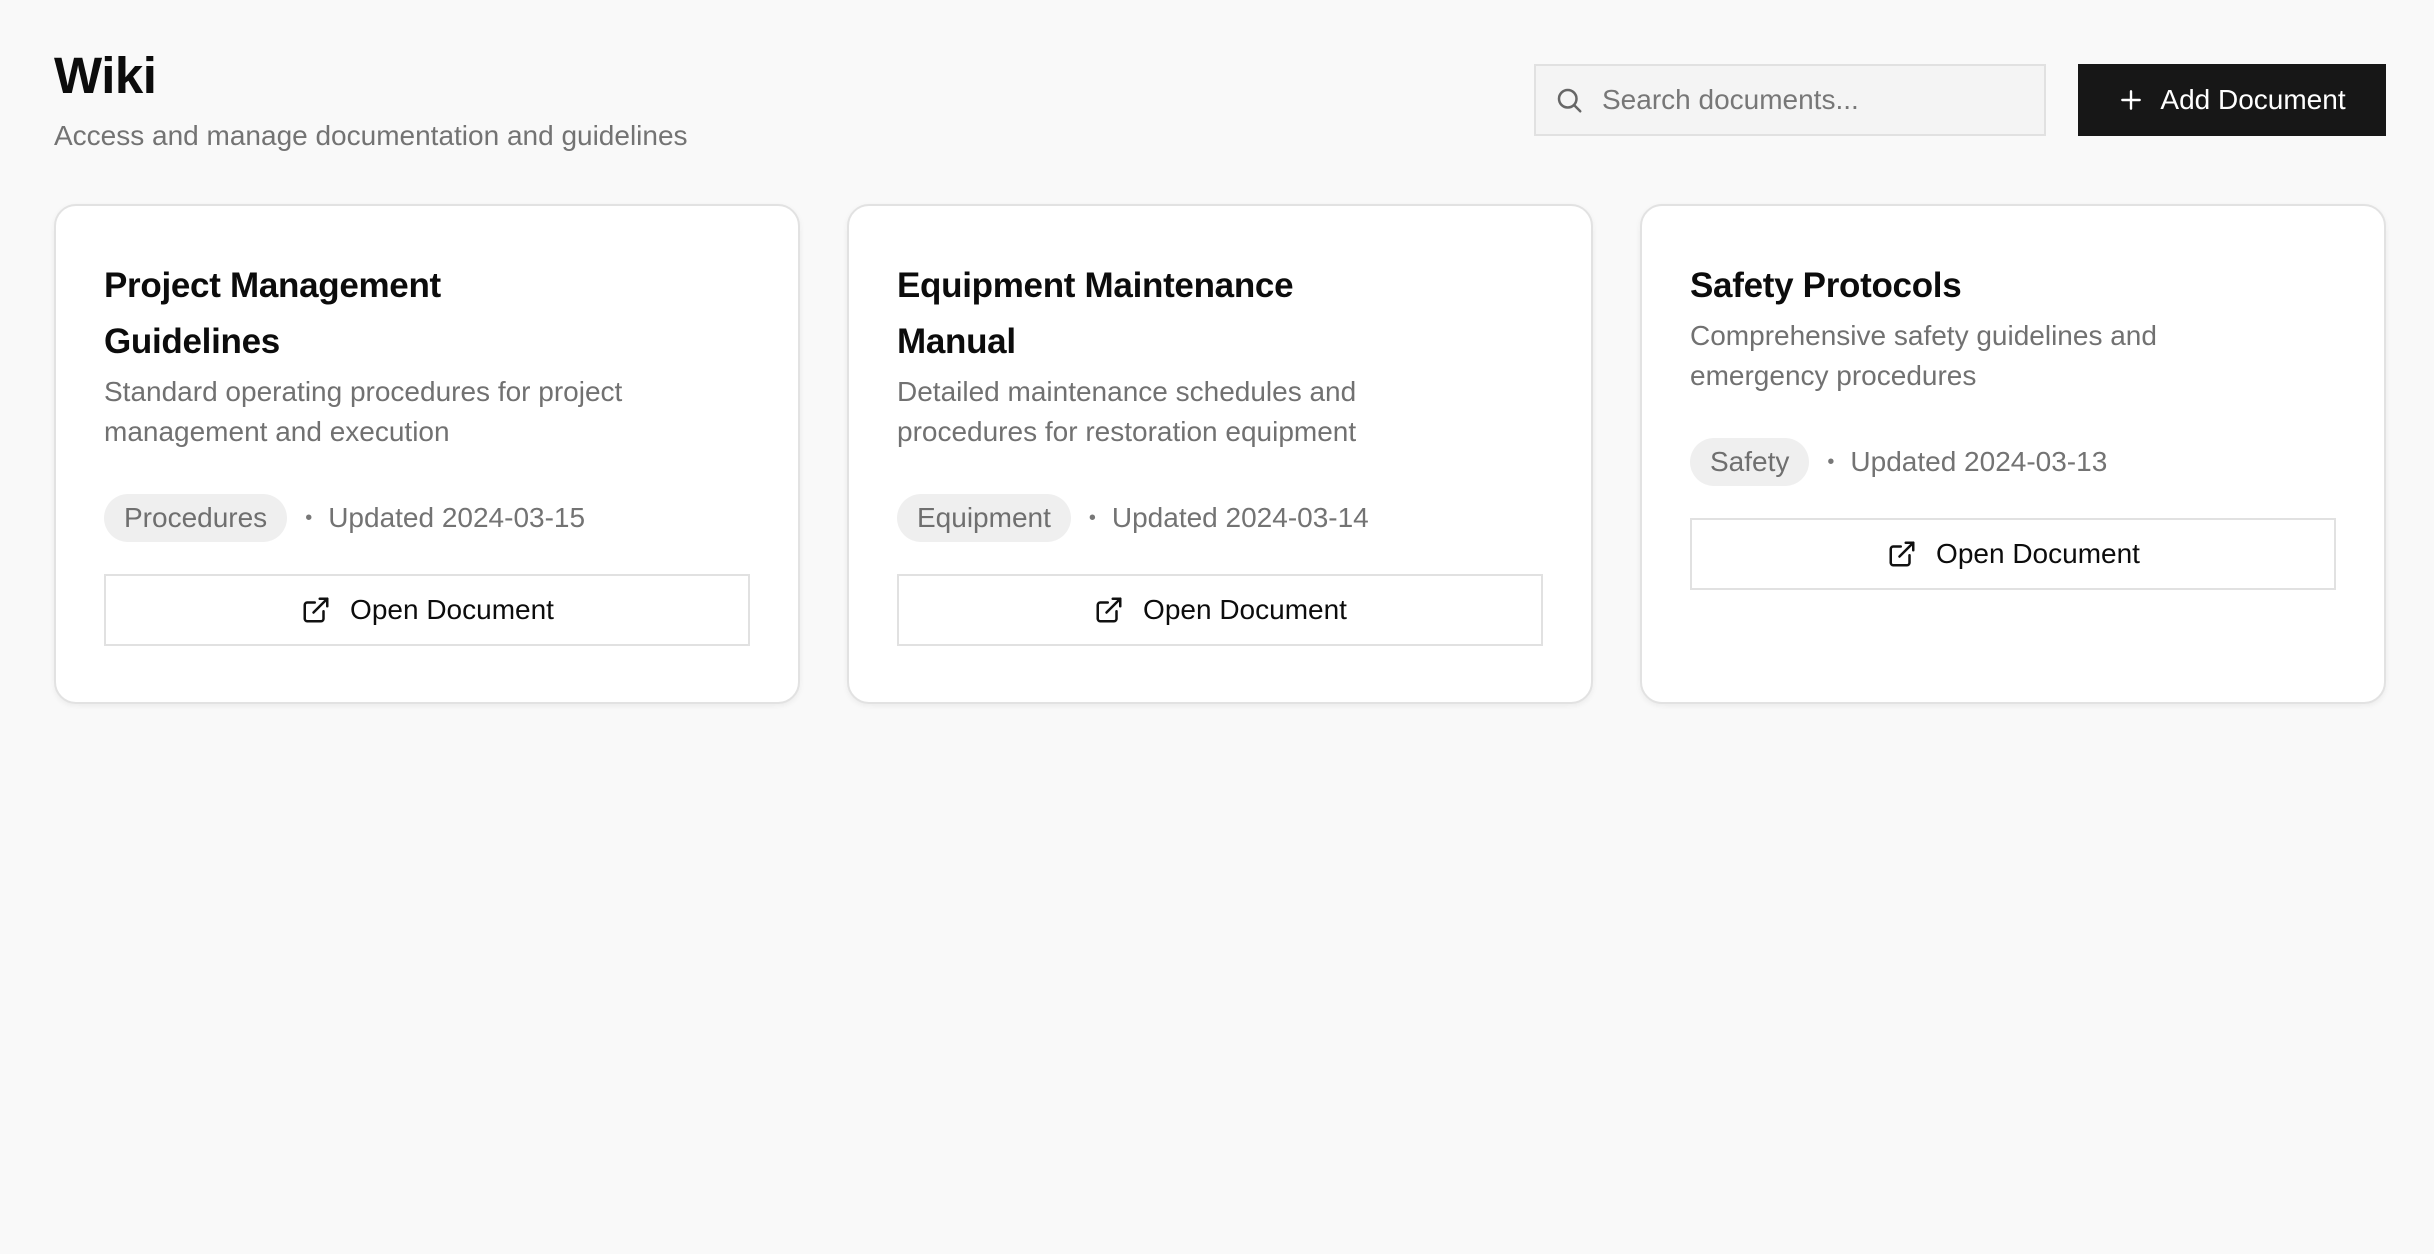 This screenshot has width=2434, height=1254. What do you see at coordinates (2131, 100) in the screenshot?
I see `plus-icon` at bounding box center [2131, 100].